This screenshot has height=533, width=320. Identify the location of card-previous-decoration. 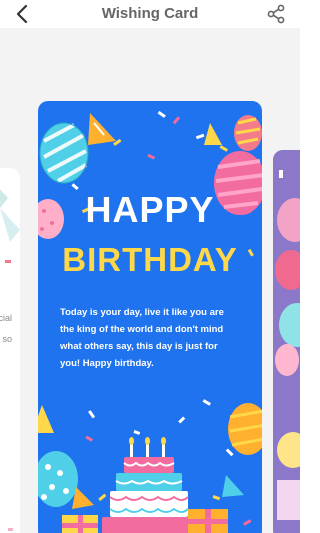
(10, 360).